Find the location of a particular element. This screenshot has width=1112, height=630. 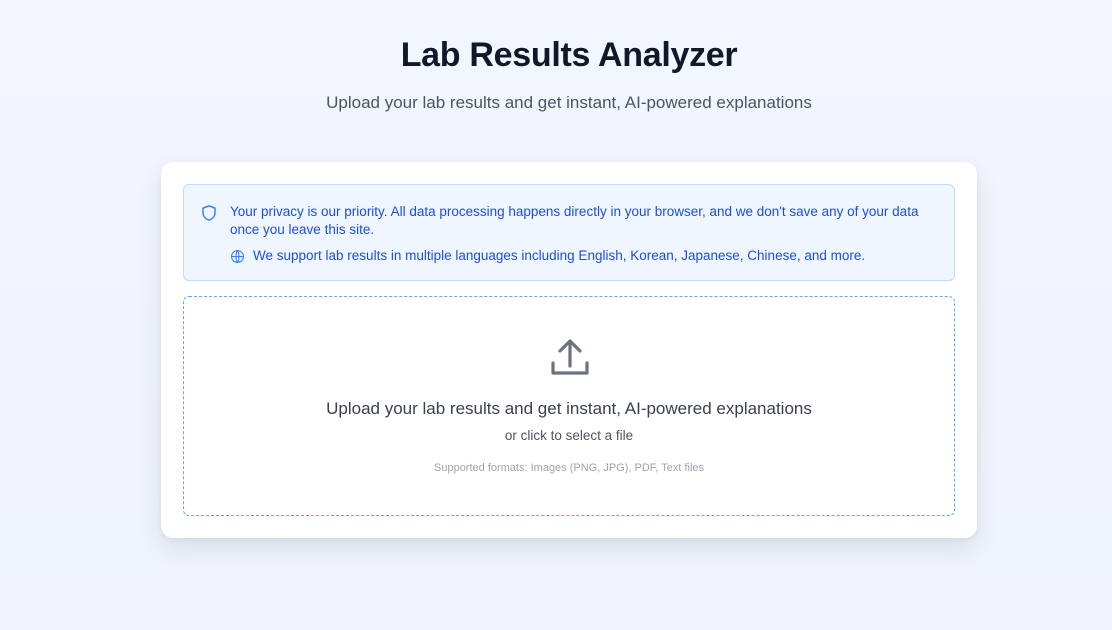

dropzone-subtitle: or click to select a file is located at coordinates (569, 435).